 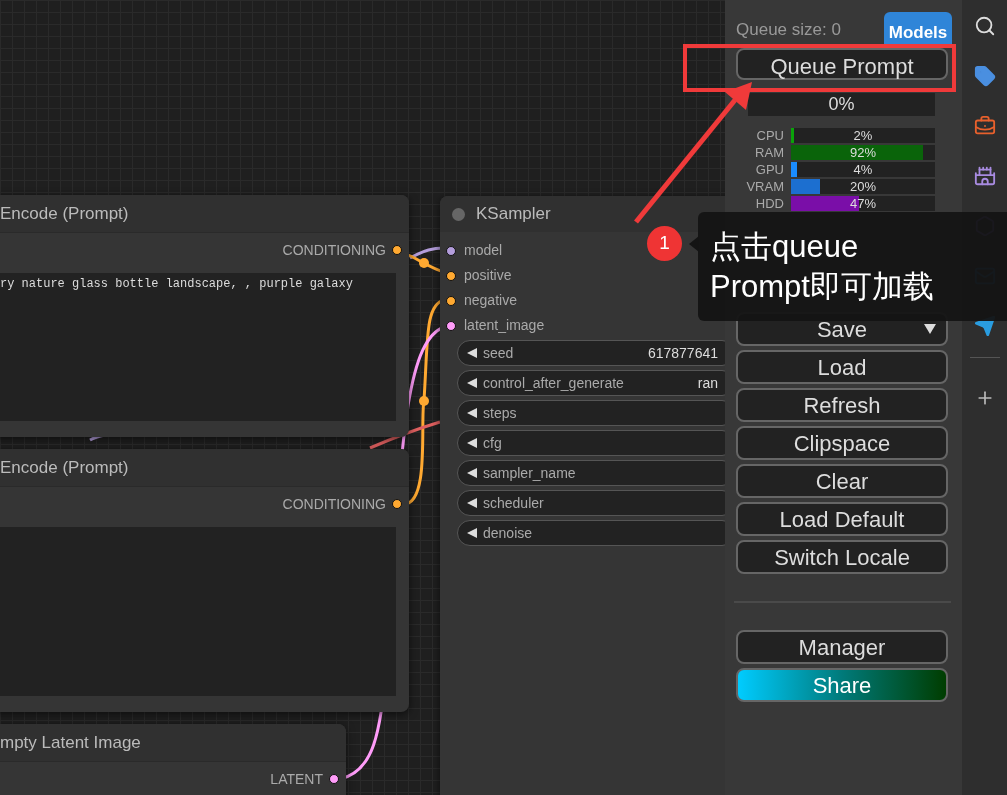 What do you see at coordinates (842, 685) in the screenshot?
I see `panel-button: Share` at bounding box center [842, 685].